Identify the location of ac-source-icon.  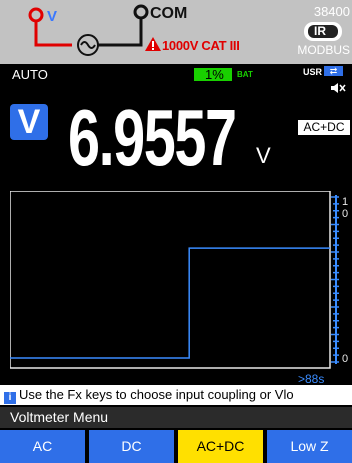
(88, 45).